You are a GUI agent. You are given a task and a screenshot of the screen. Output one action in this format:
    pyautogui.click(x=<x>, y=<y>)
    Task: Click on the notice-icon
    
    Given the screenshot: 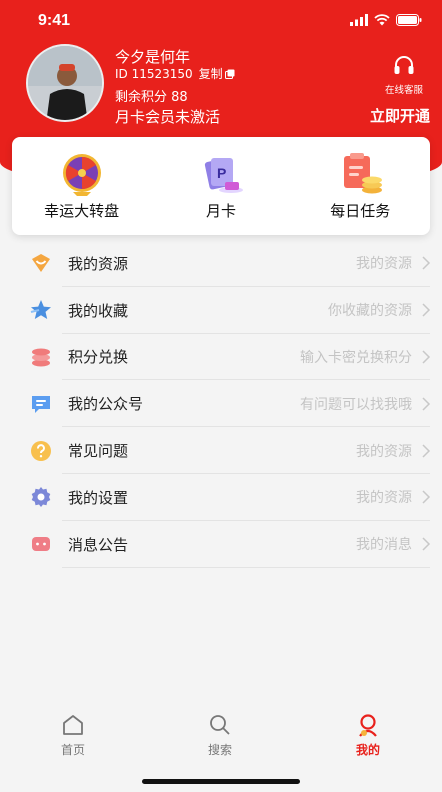 What is the action you would take?
    pyautogui.click(x=41, y=544)
    